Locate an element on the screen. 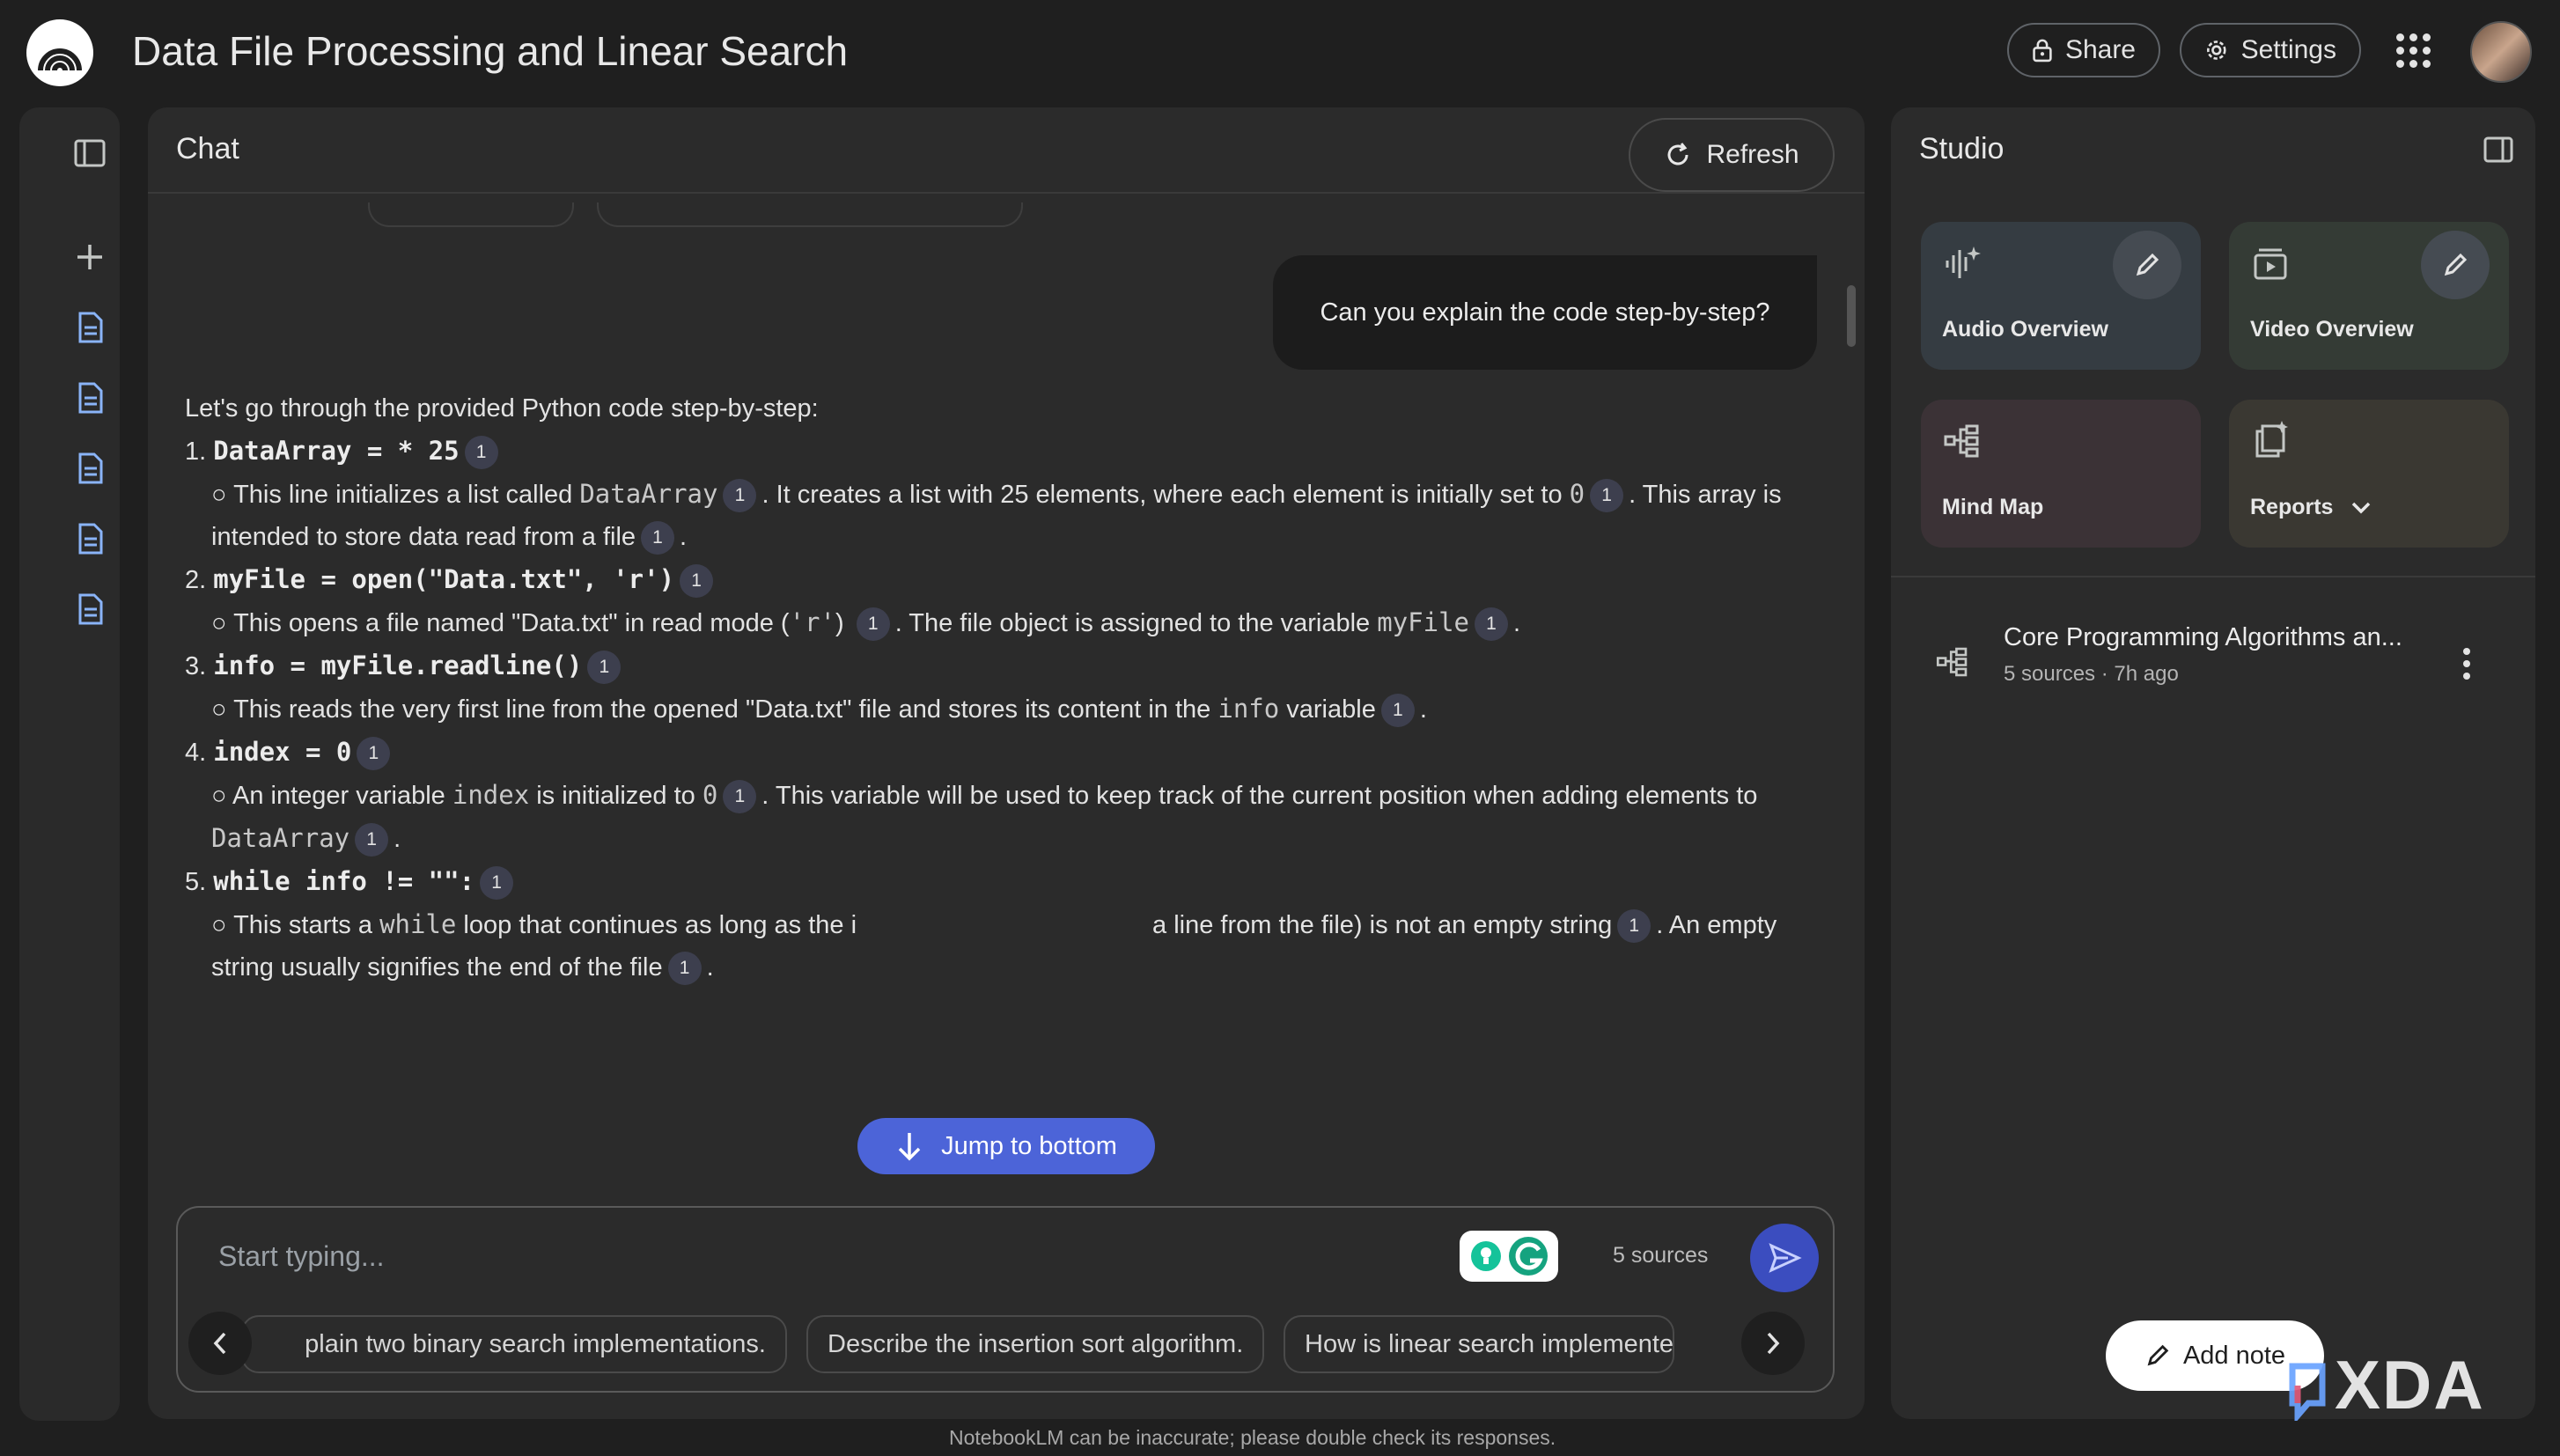  chips-prev-button is located at coordinates (220, 1343).